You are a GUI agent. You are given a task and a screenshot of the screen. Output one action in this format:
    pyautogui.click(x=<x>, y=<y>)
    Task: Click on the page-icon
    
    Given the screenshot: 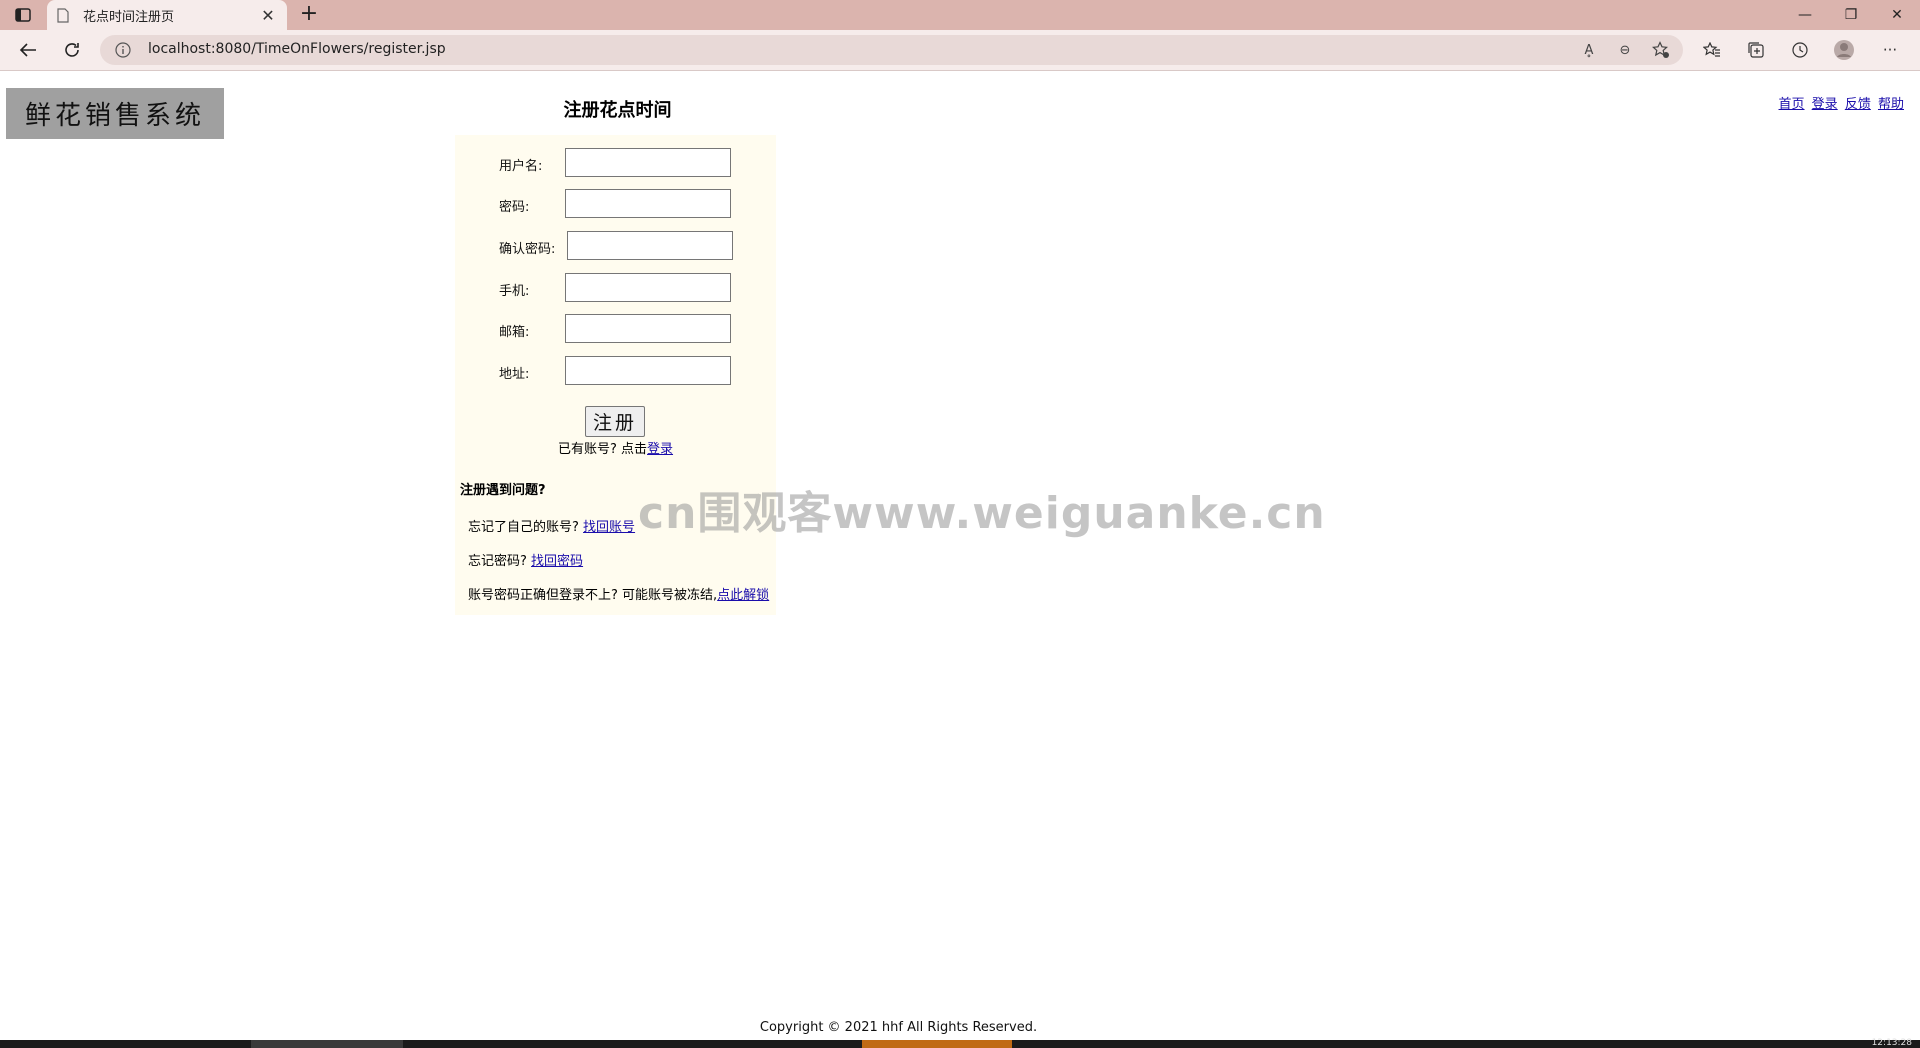 What is the action you would take?
    pyautogui.click(x=65, y=15)
    